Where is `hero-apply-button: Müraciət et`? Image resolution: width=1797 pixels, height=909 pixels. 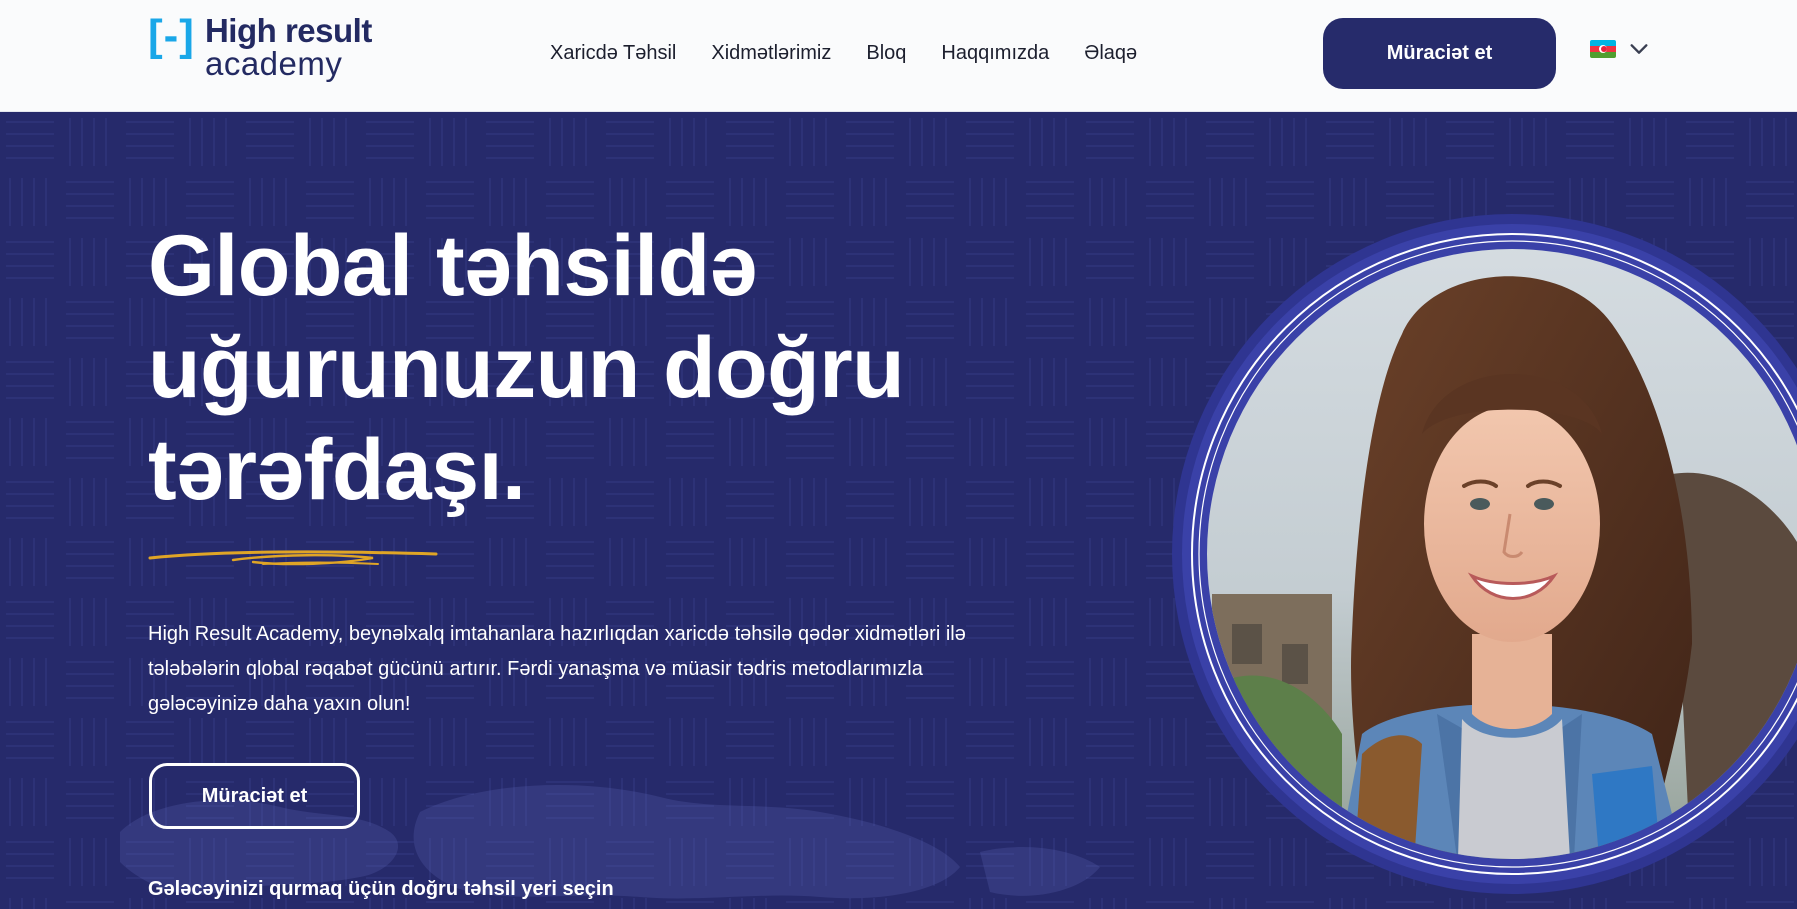
hero-apply-button: Müraciət et is located at coordinates (254, 796).